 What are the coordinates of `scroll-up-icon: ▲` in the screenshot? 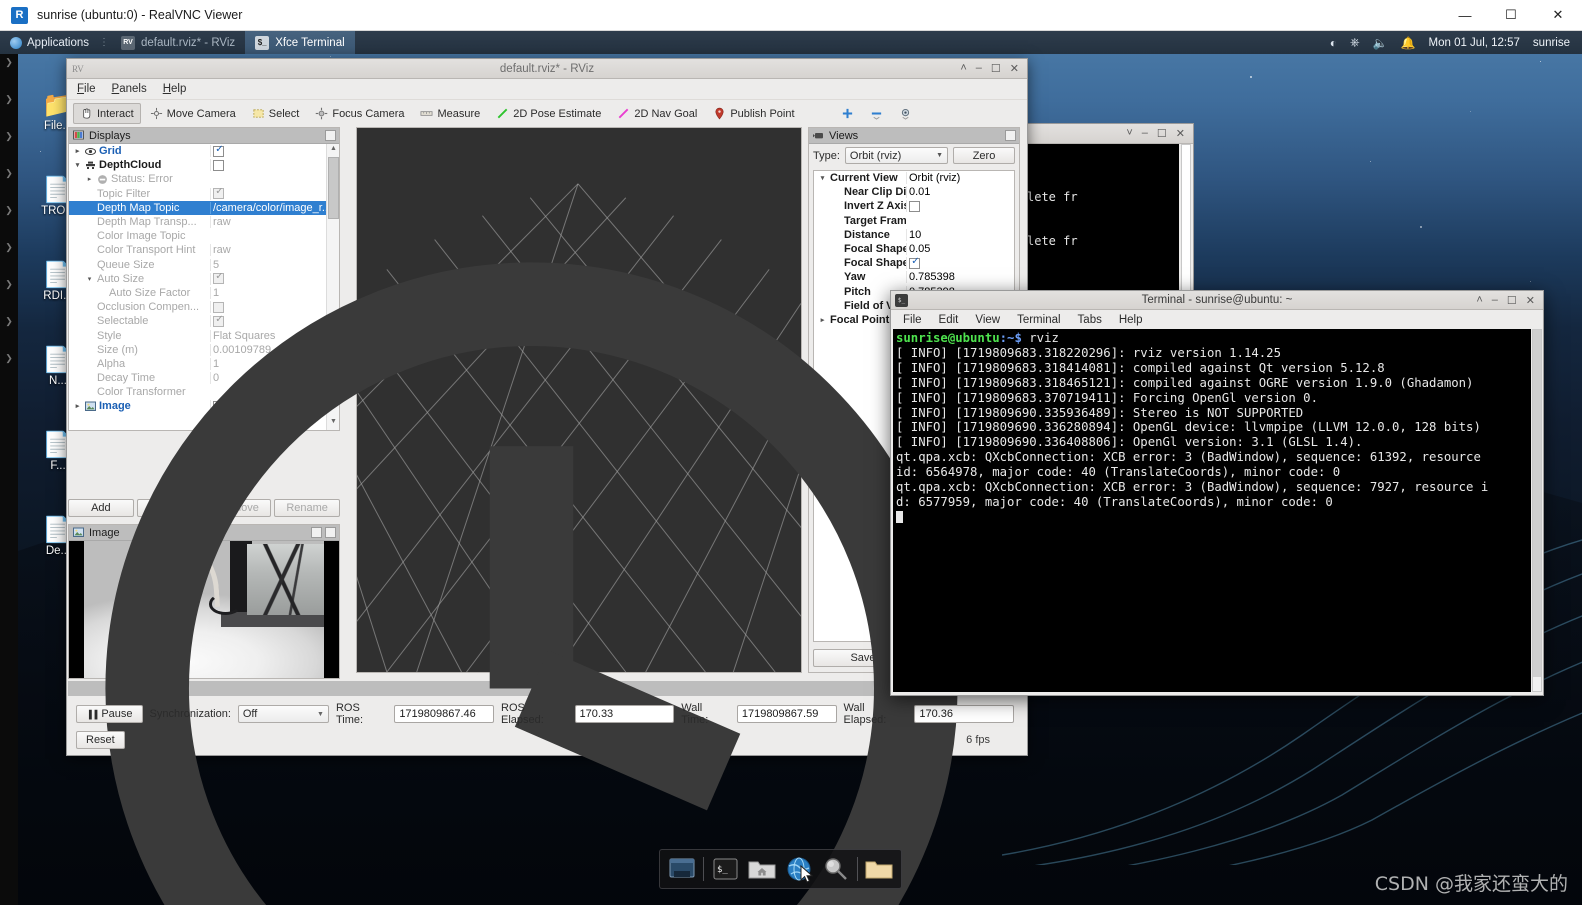 It's located at (333, 150).